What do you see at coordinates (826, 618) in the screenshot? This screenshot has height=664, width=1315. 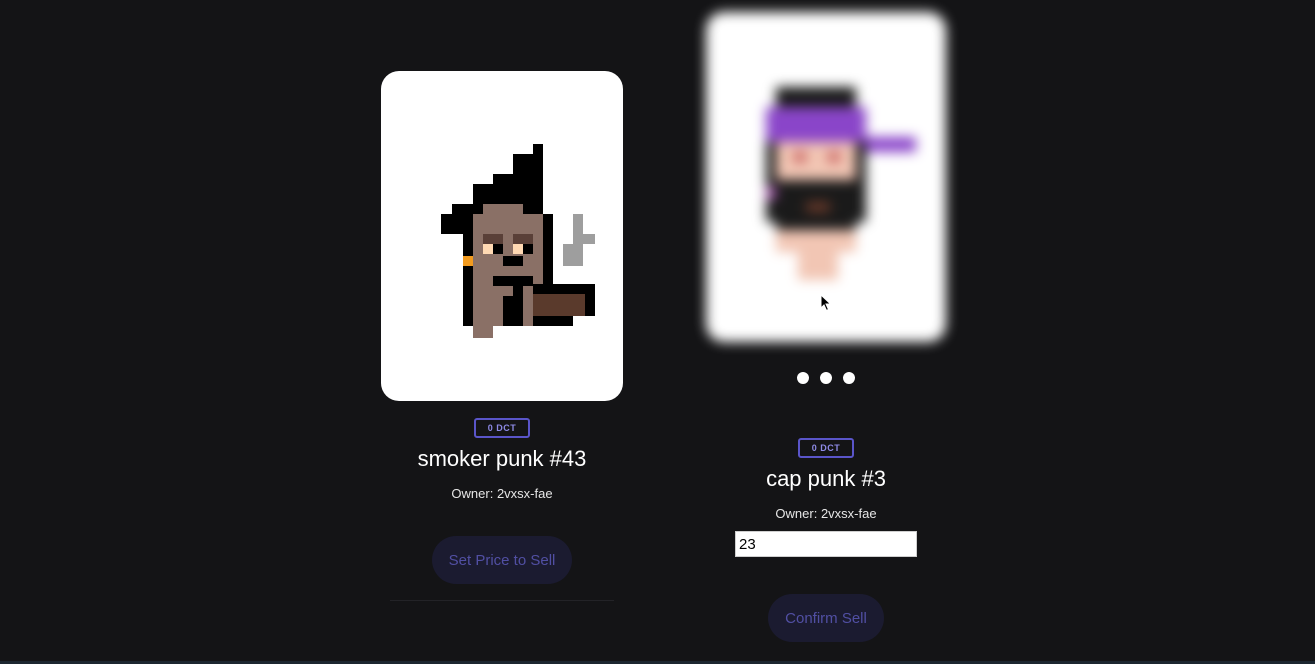 I see `confirm-sell-button: Confirm Sell` at bounding box center [826, 618].